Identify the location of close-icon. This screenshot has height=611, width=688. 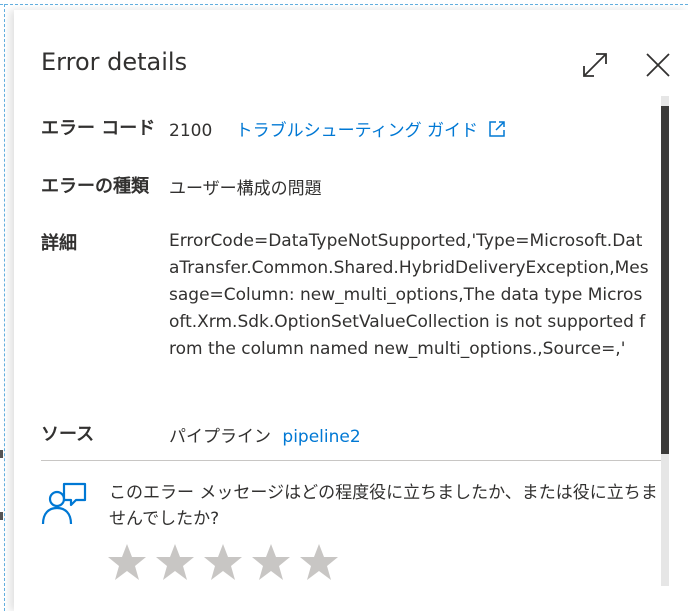
(658, 65).